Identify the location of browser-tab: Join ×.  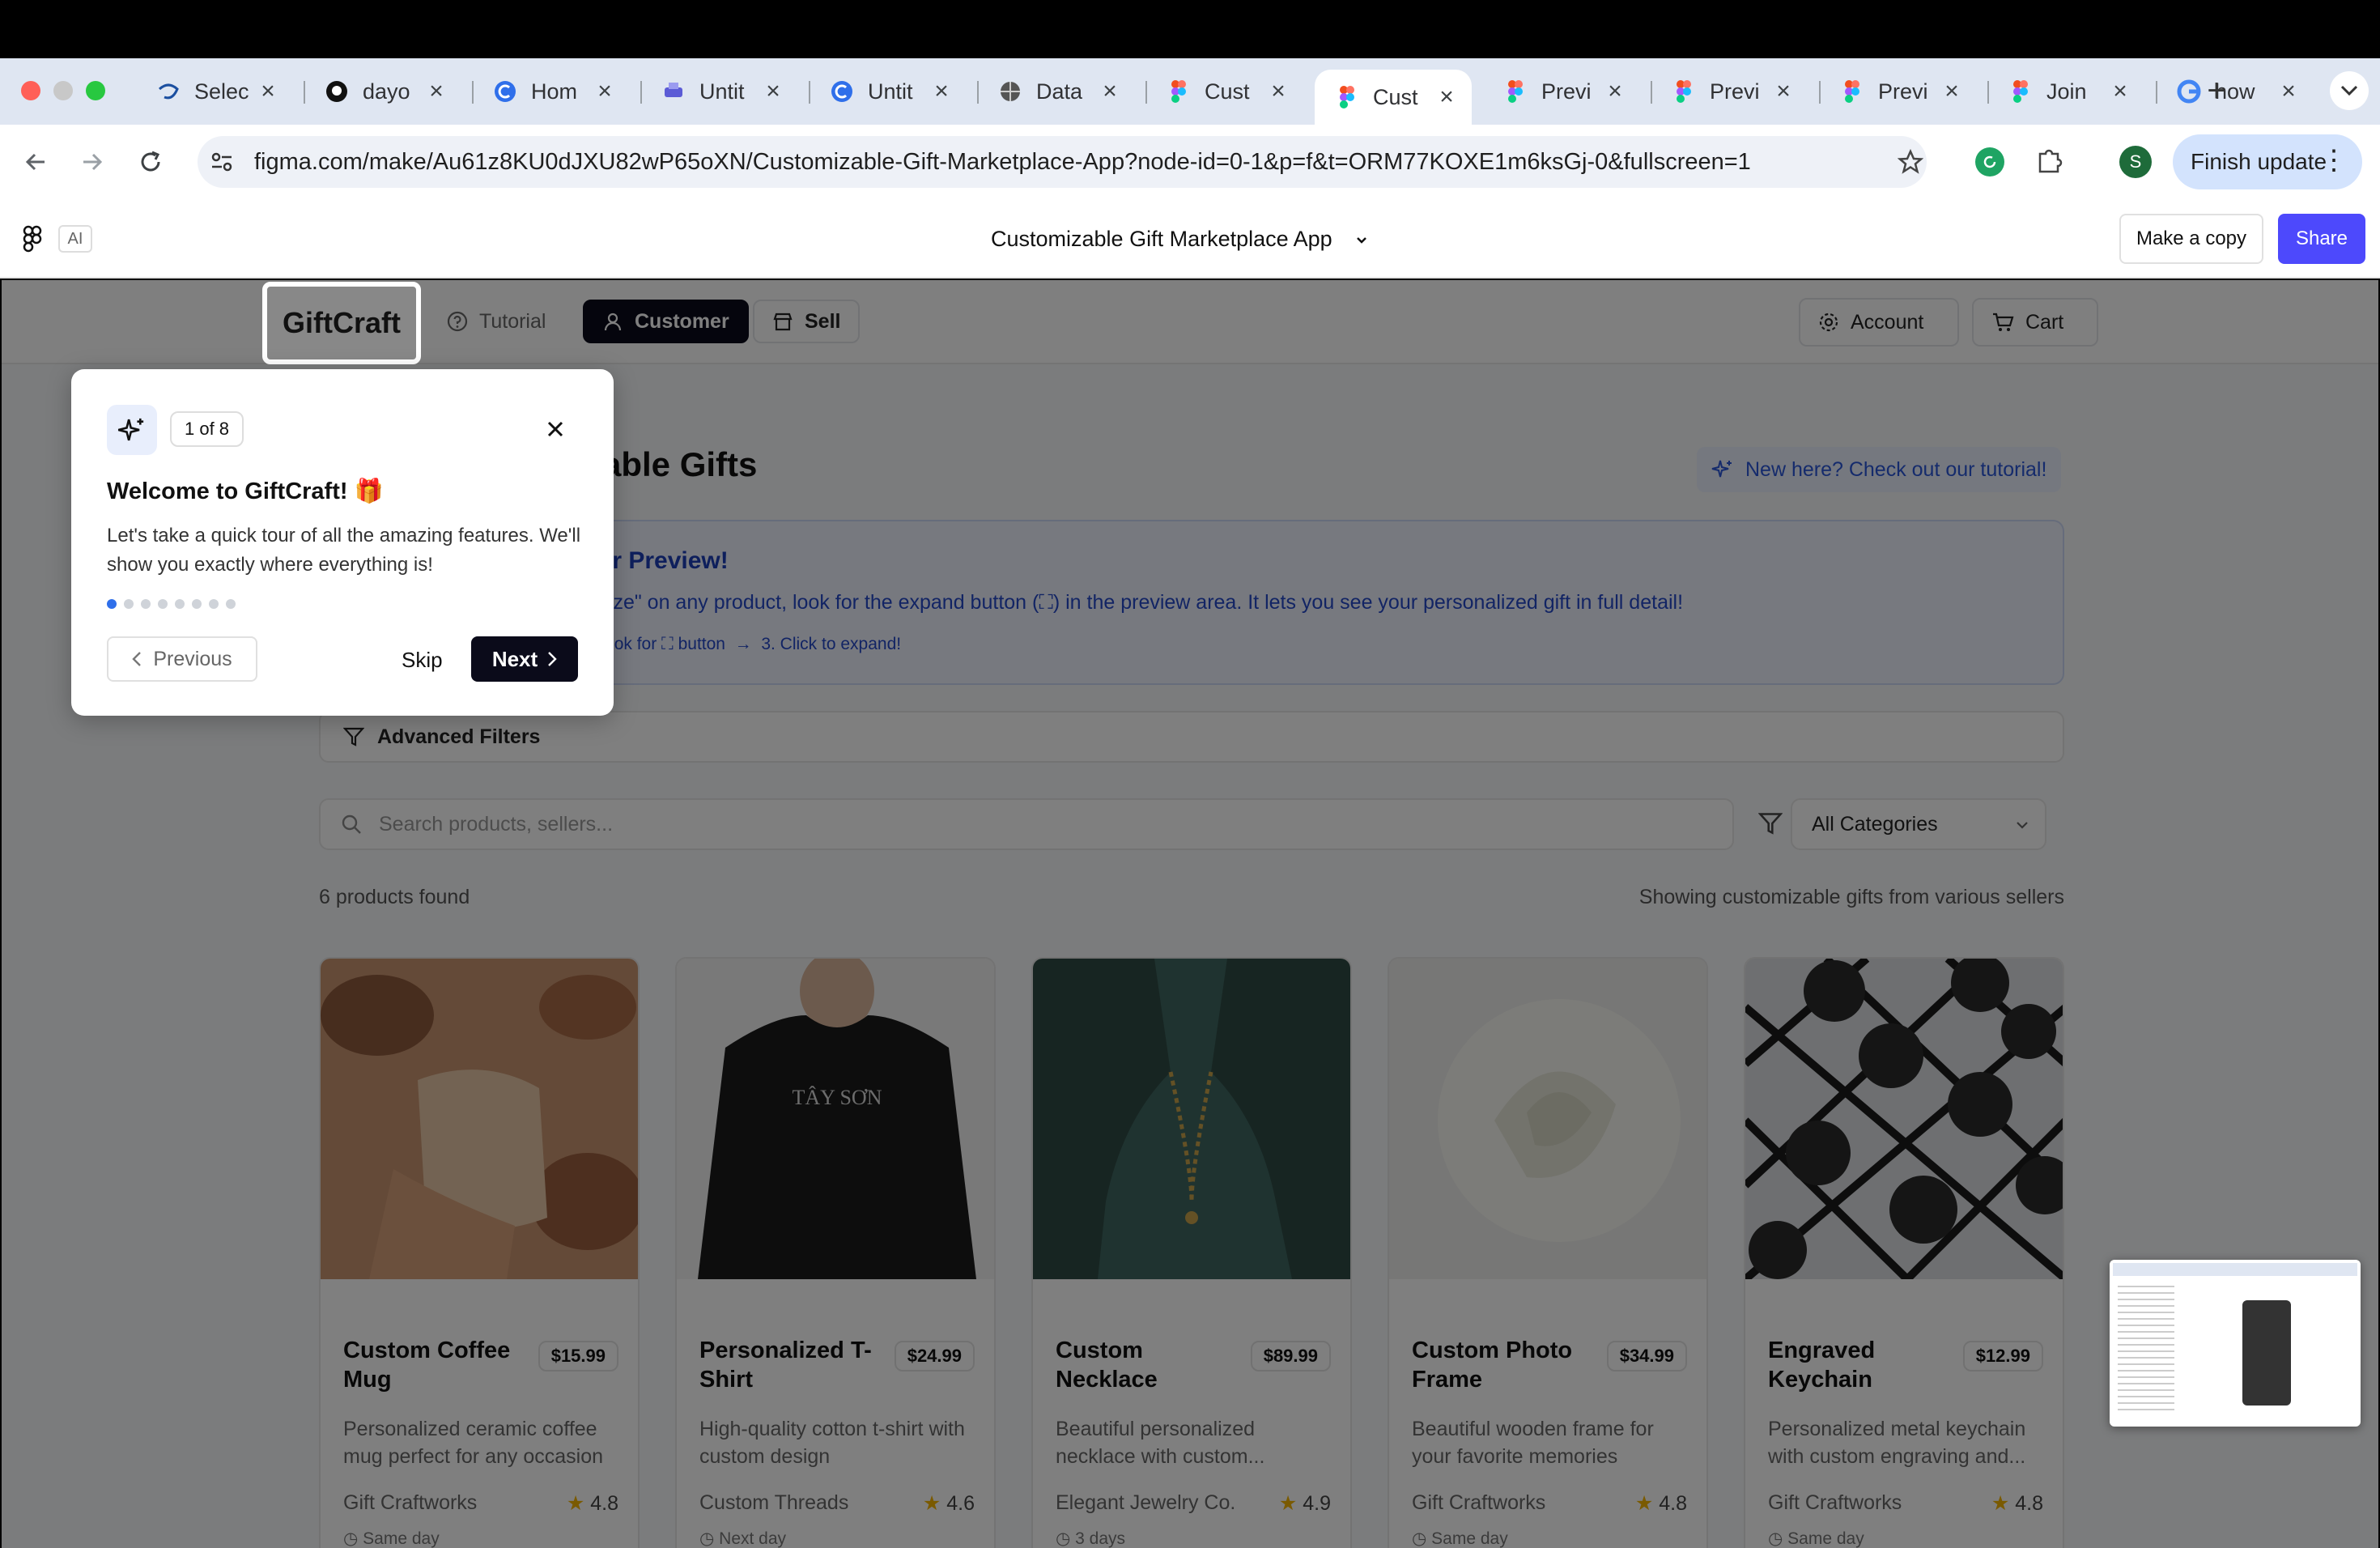
(2066, 92).